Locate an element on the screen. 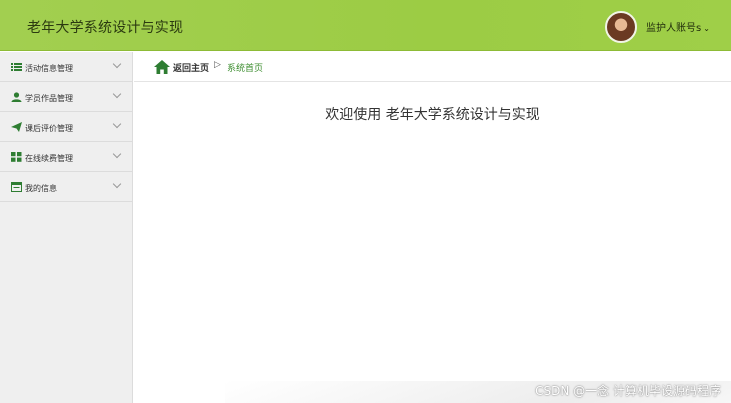 The height and width of the screenshot is (403, 731). app-title: 老年大学系统设计与实现 is located at coordinates (105, 28).